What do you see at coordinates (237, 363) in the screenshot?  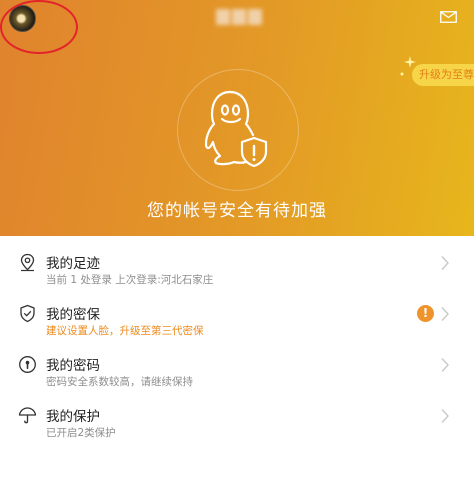 I see `menu-item-password: 我的密码 密码安全系数较高，请继续保持` at bounding box center [237, 363].